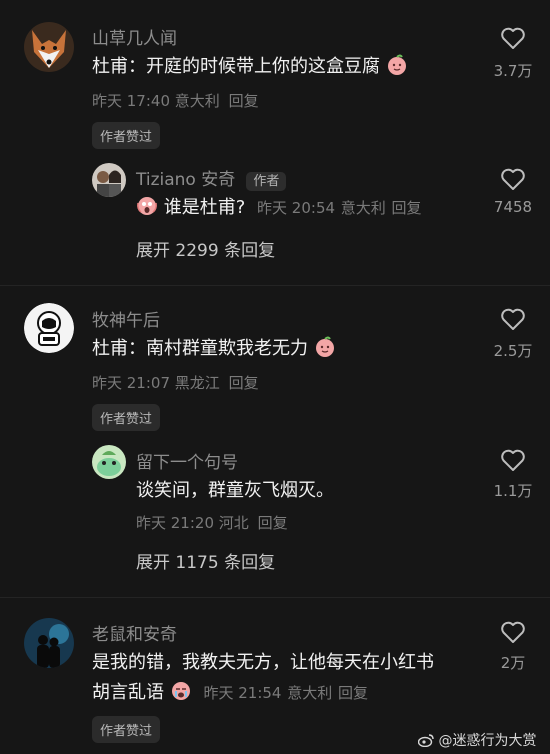 The image size is (550, 754). Describe the element at coordinates (513, 207) in the screenshot. I see `reply-like-count: 7458` at that location.